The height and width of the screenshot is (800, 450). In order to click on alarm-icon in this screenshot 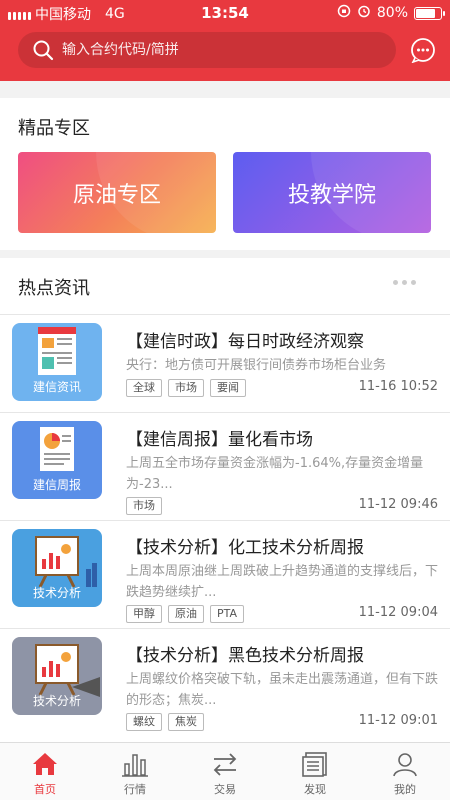, I will do `click(364, 13)`.